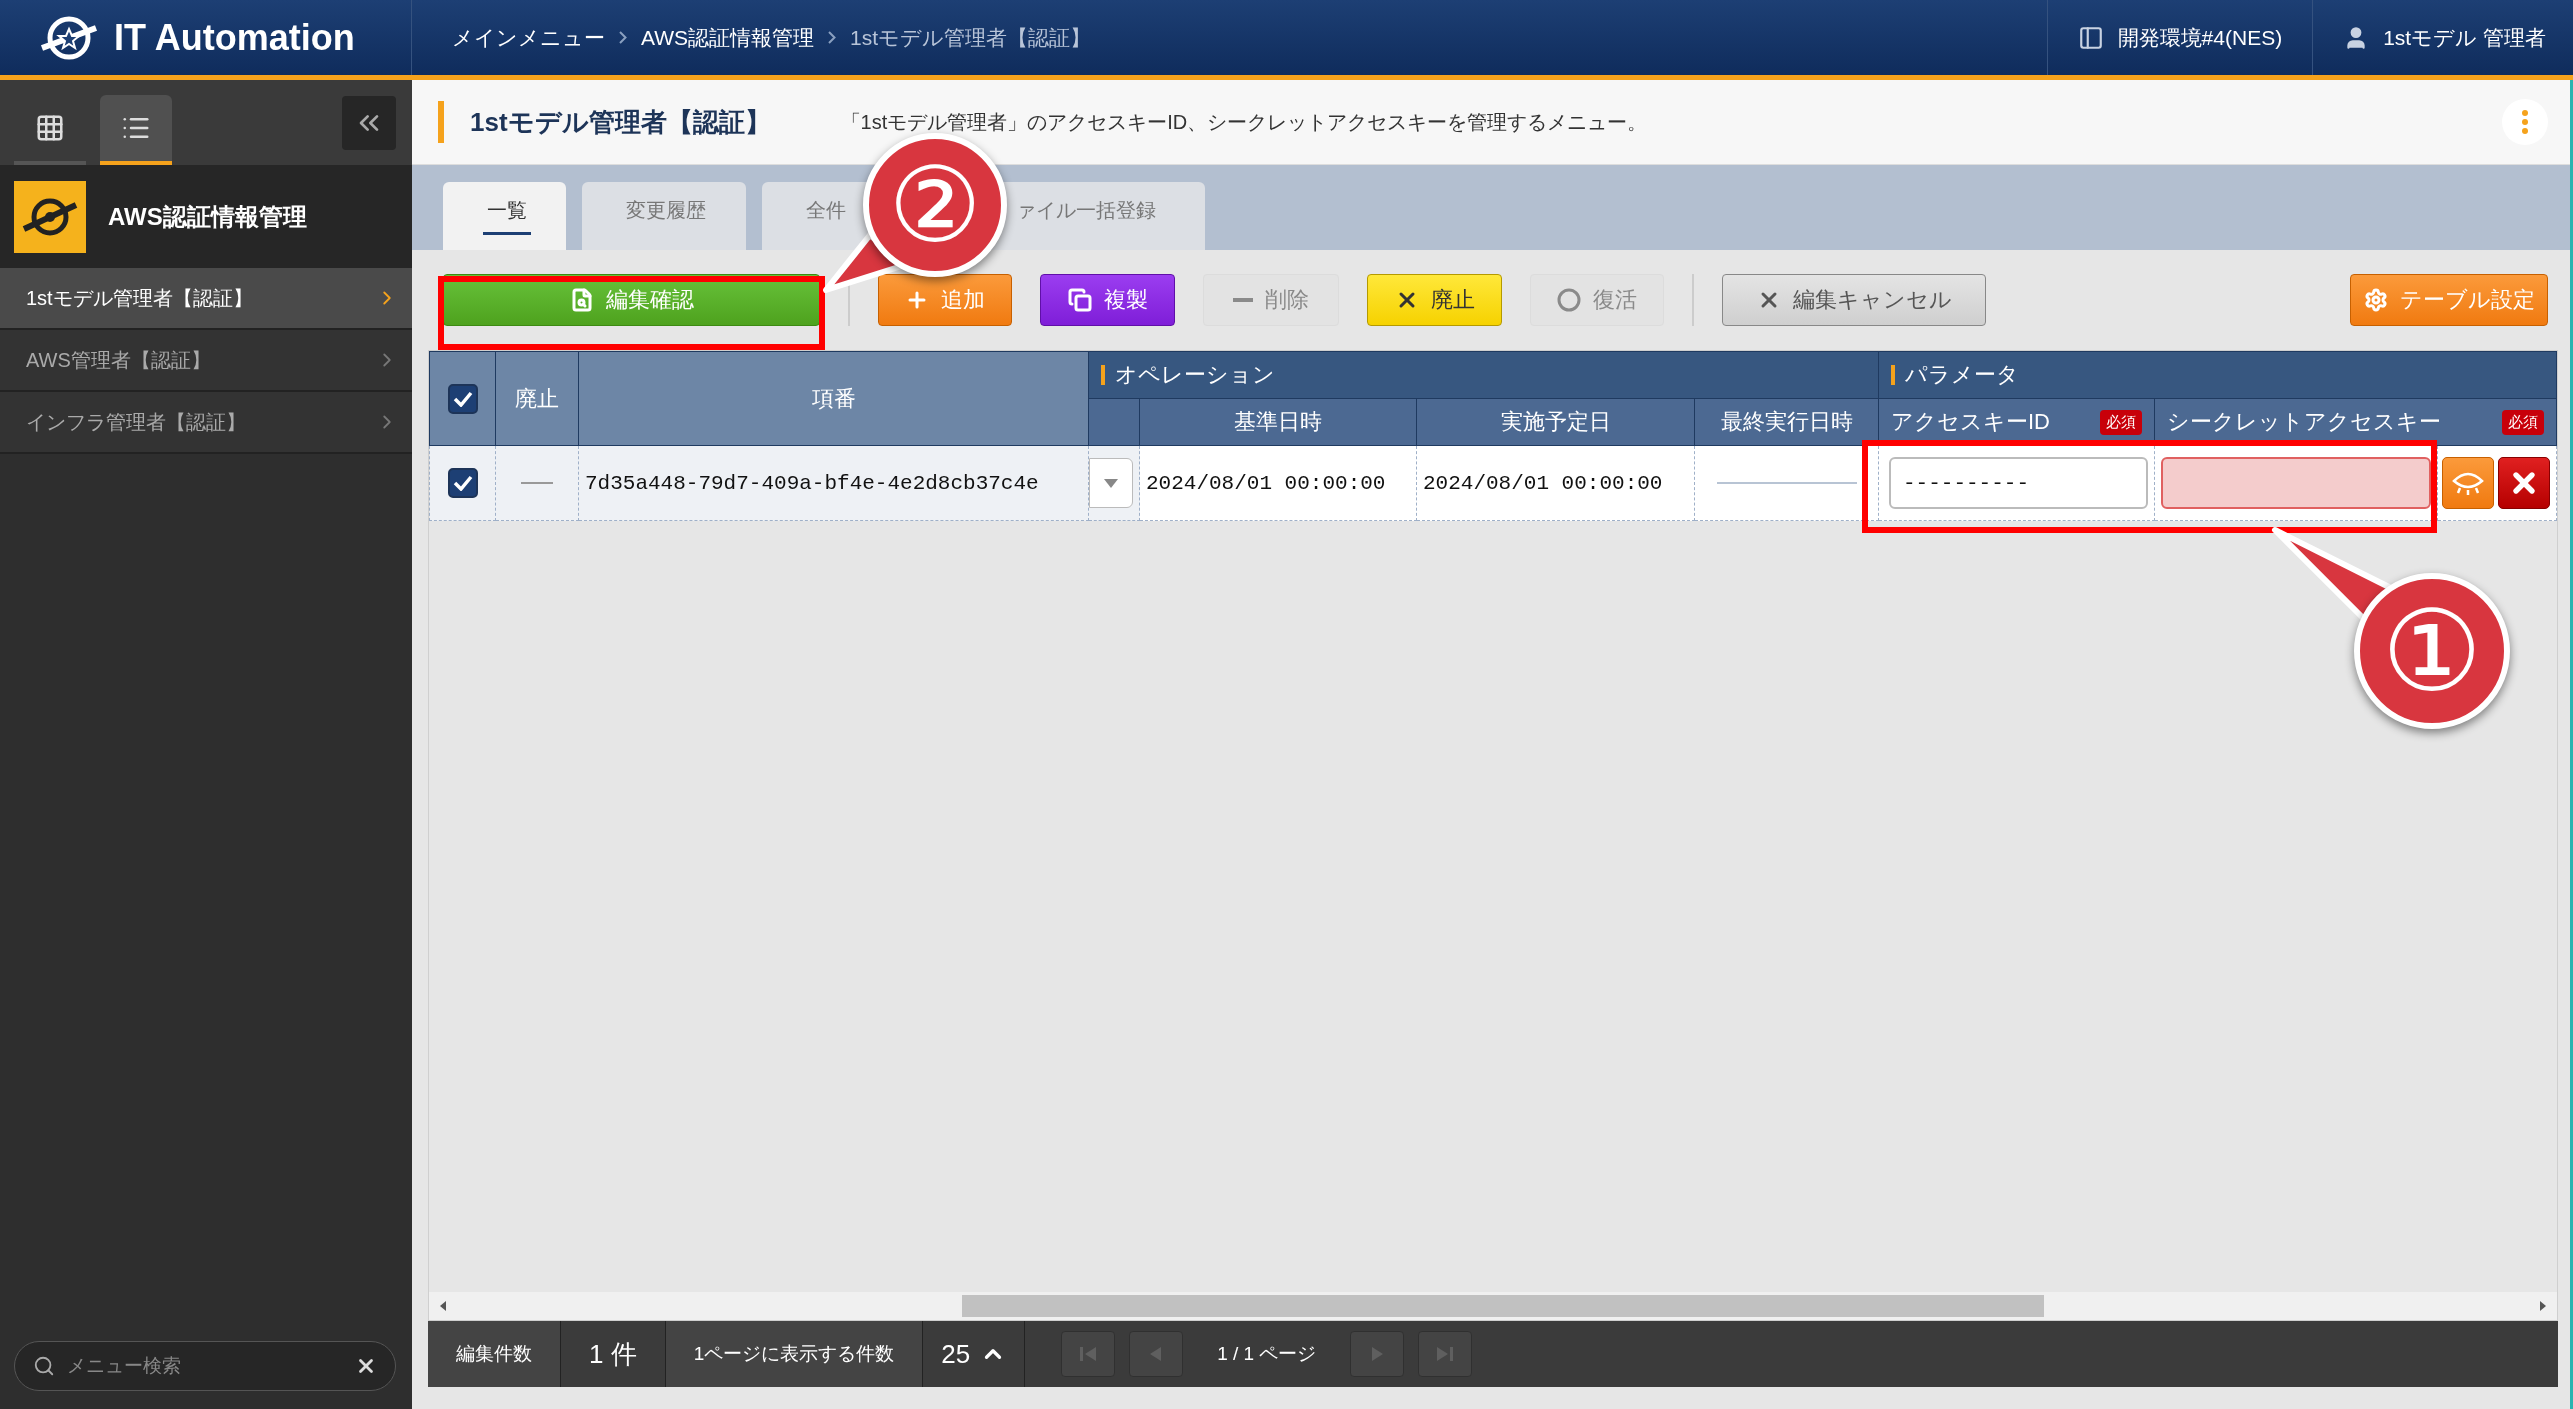  I want to click on page-description: 「1stモデル管理者」のアクセスキーID、シークレットアクセスキーを管理するメニュー。, so click(1244, 122).